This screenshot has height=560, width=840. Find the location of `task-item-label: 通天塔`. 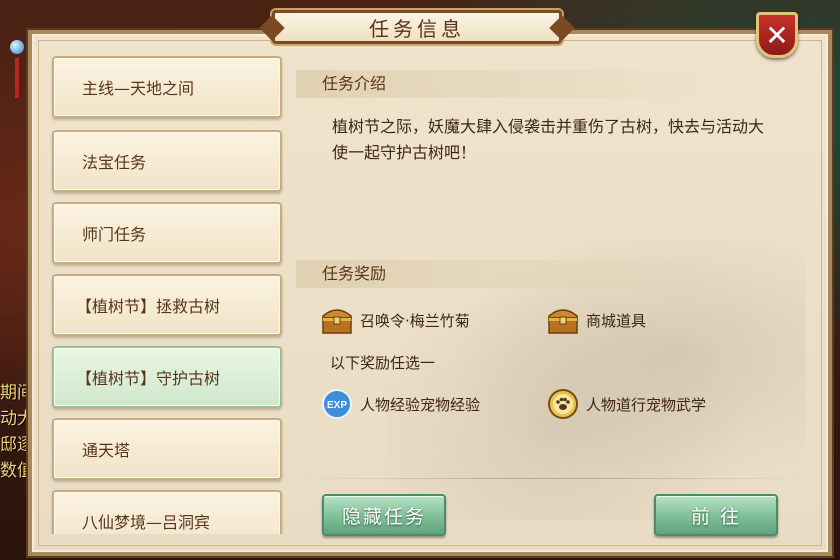

task-item-label: 通天塔 is located at coordinates (106, 450).